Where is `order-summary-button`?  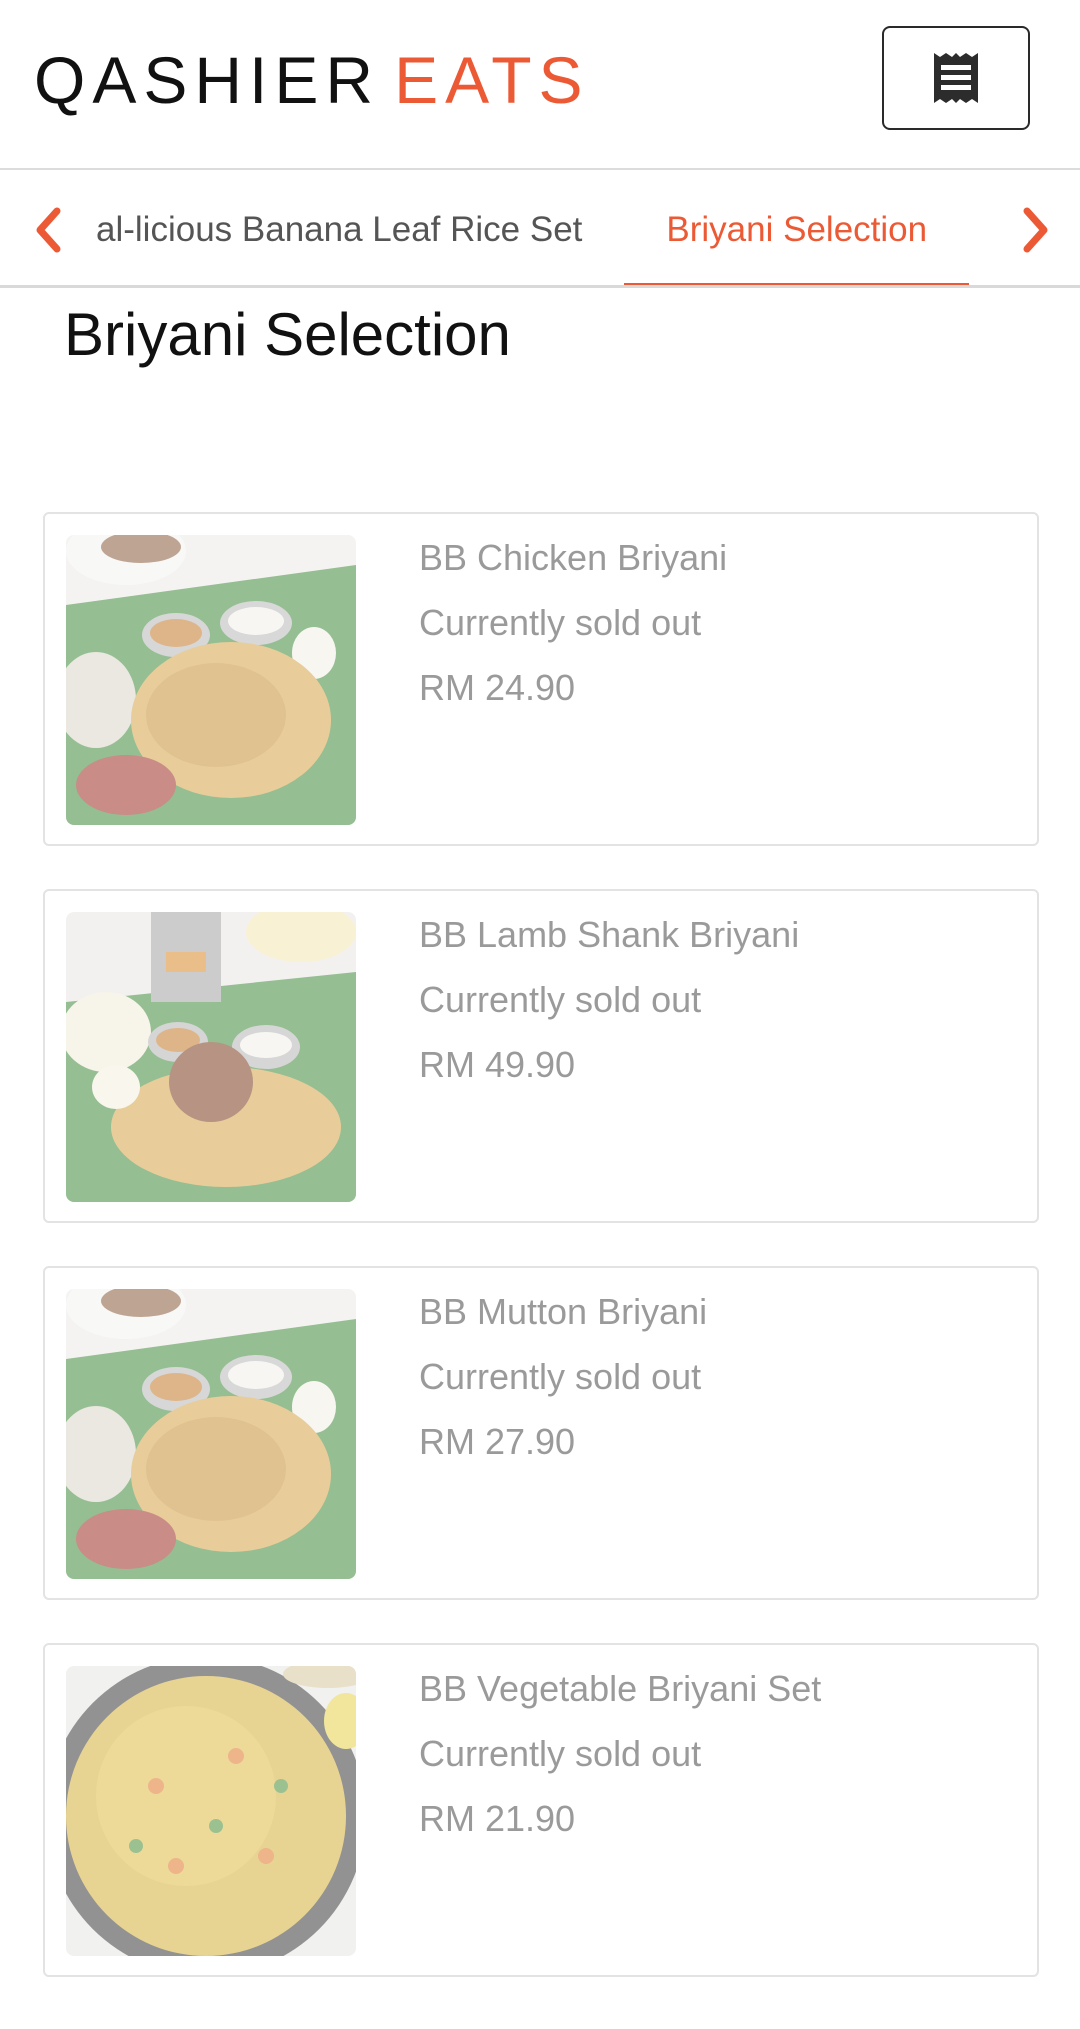 order-summary-button is located at coordinates (956, 78).